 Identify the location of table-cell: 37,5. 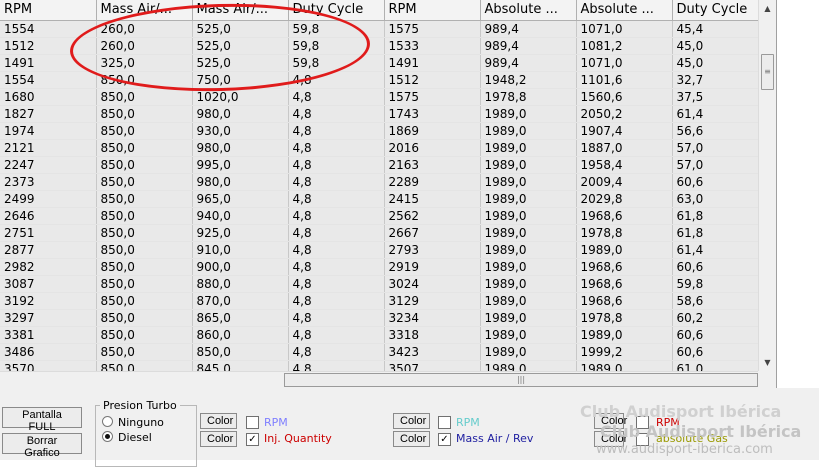
(715, 97).